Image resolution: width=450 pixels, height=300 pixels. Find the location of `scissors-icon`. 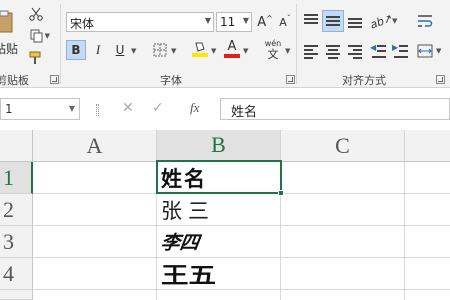

scissors-icon is located at coordinates (36, 14).